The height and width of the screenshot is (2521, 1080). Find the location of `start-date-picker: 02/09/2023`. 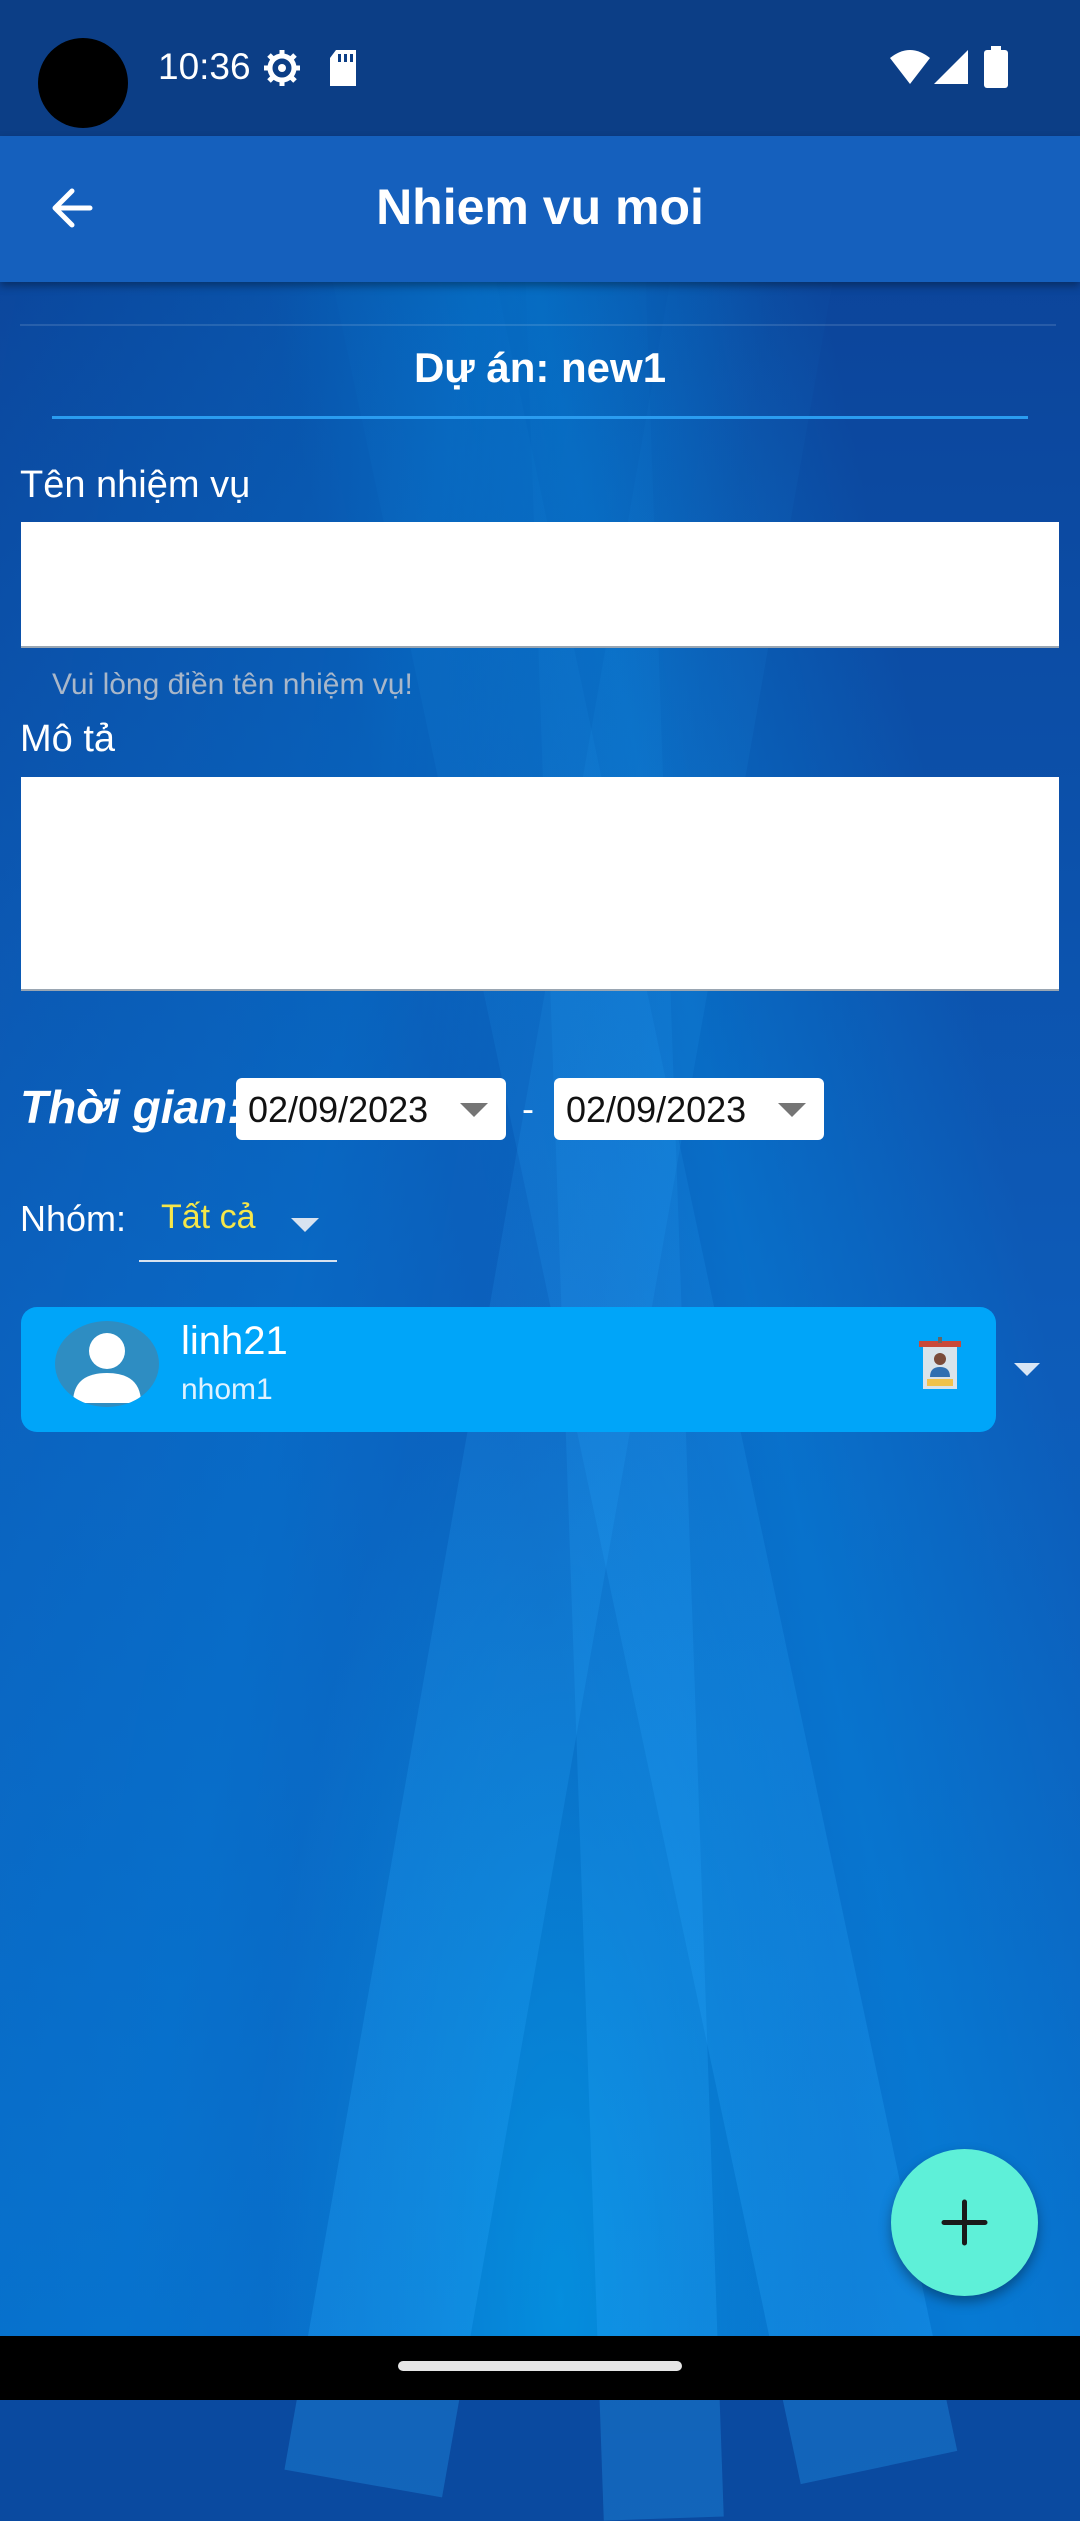

start-date-picker: 02/09/2023 is located at coordinates (371, 1109).